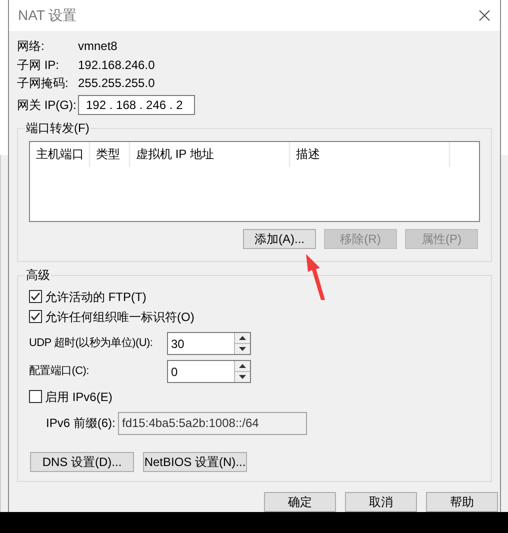 The image size is (508, 533). I want to click on column-header: 虚拟机 IP 地址, so click(210, 154).